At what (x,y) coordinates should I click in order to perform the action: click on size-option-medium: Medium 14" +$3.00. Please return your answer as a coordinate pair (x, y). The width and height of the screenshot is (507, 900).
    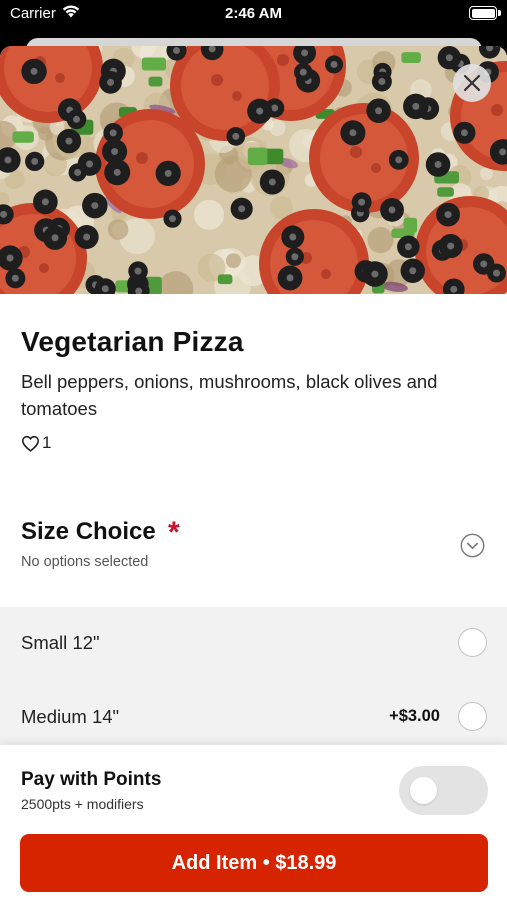
    Looking at the image, I should click on (253, 717).